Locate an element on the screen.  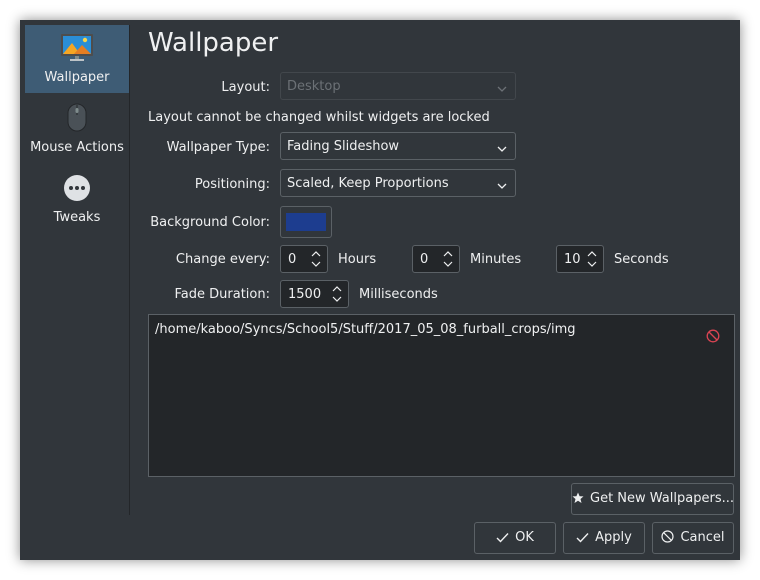
seconds-spinbox: 10 is located at coordinates (580, 259).